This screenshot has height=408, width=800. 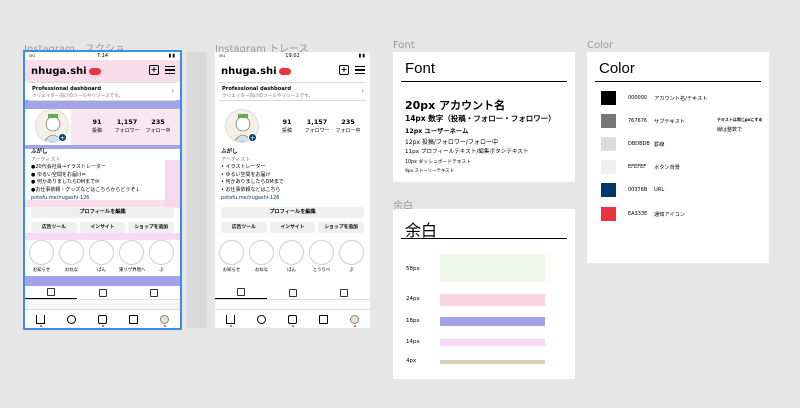 I want to click on tagged-icon, so click(x=154, y=292).